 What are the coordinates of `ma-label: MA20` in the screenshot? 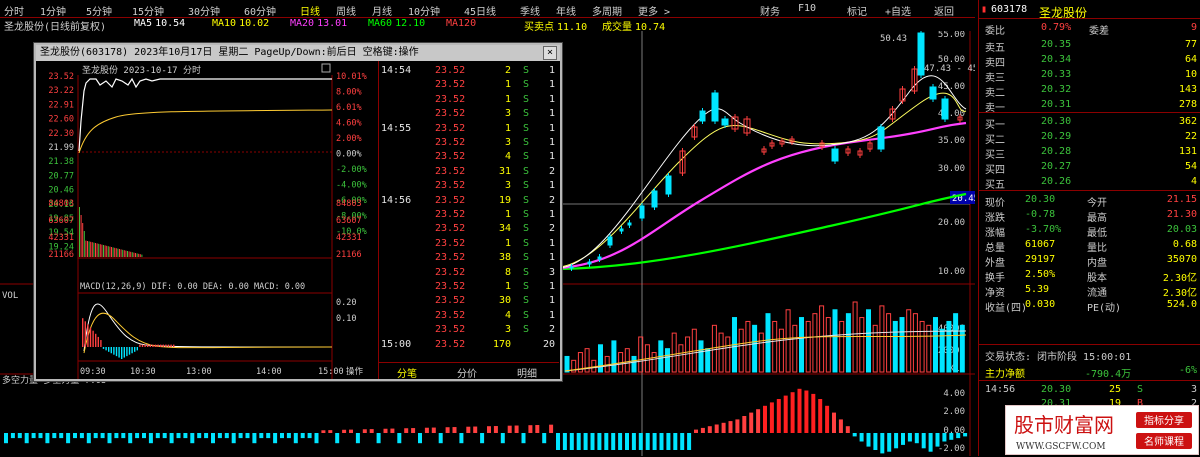 It's located at (302, 23).